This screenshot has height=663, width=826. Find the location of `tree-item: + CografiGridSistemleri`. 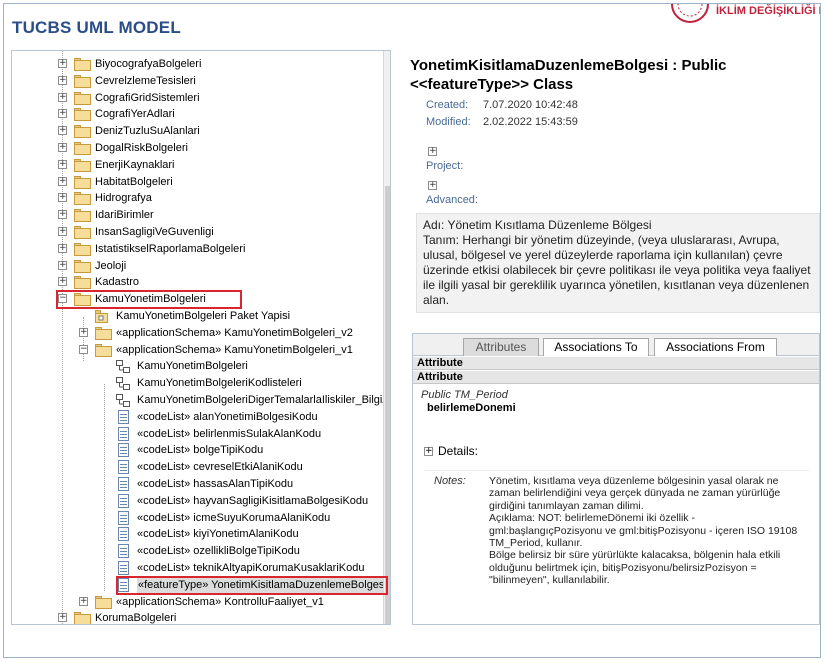

tree-item: + CografiGridSistemleri is located at coordinates (197, 98).